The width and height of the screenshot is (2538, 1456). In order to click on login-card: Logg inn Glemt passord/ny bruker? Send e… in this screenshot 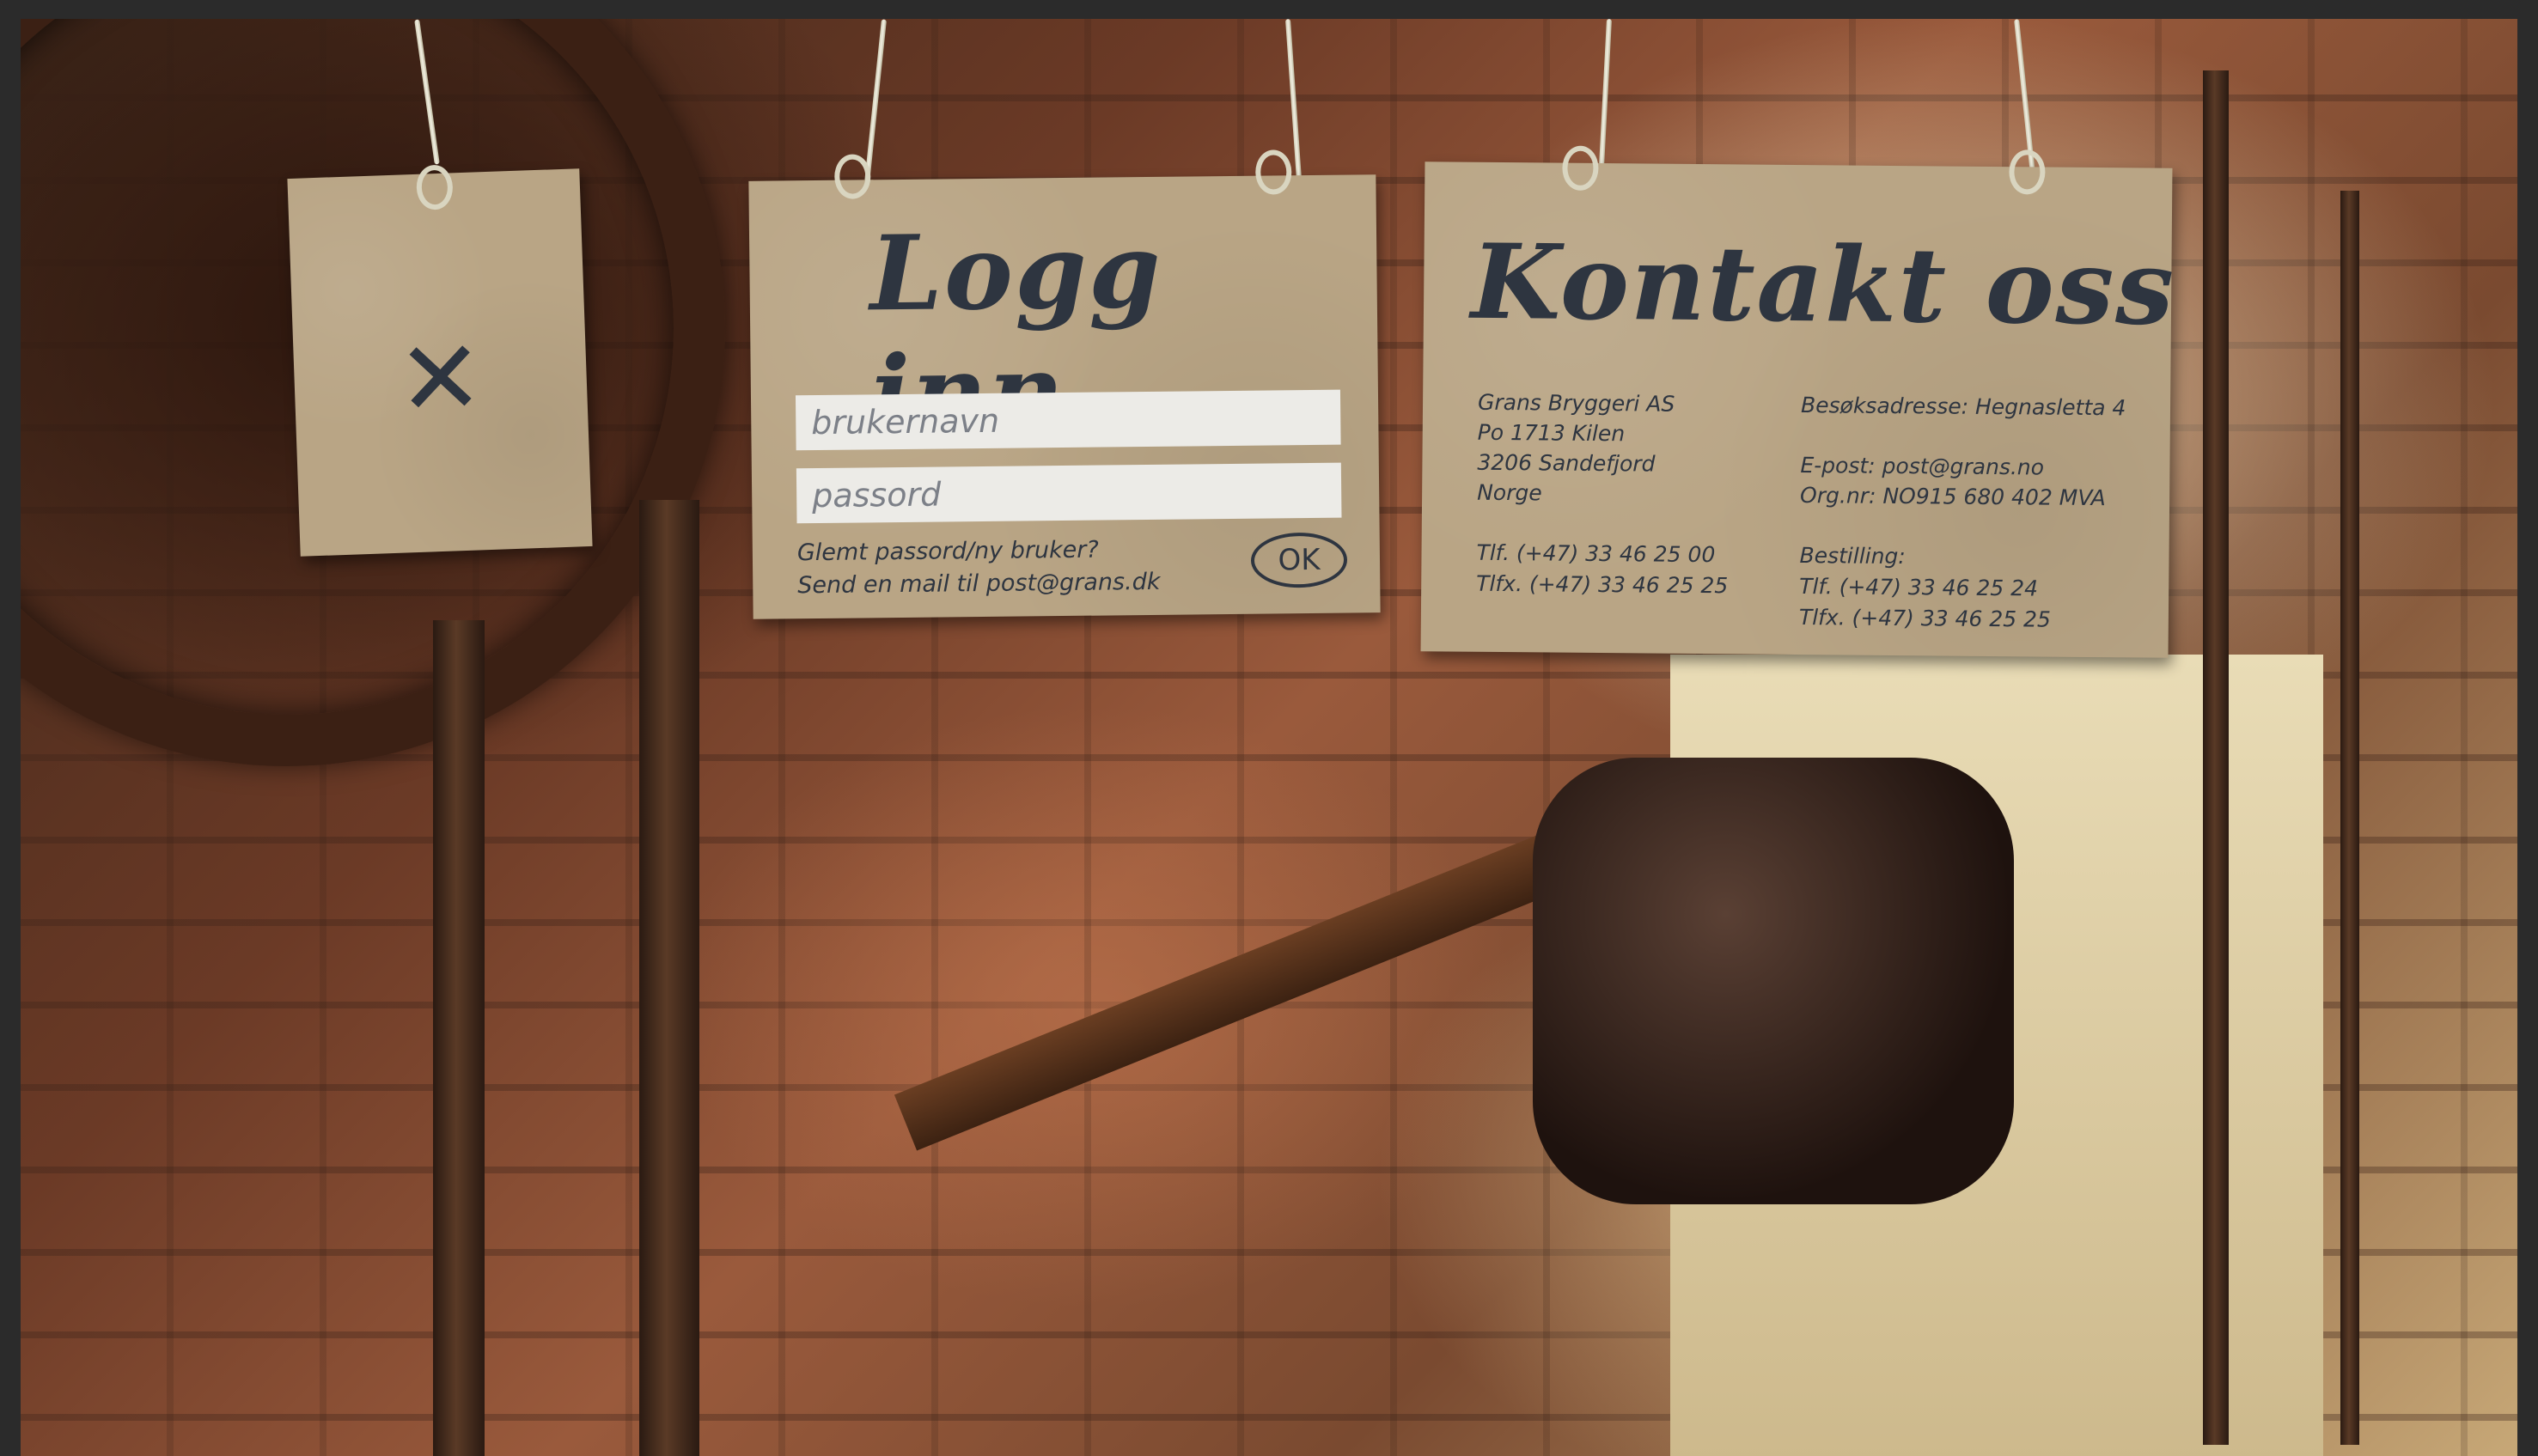, I will do `click(1064, 384)`.